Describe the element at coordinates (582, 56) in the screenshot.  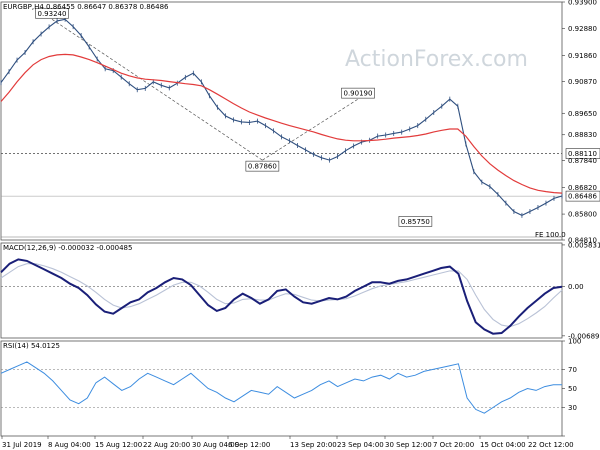
I see `price-y-tick-label: 0.91860` at that location.